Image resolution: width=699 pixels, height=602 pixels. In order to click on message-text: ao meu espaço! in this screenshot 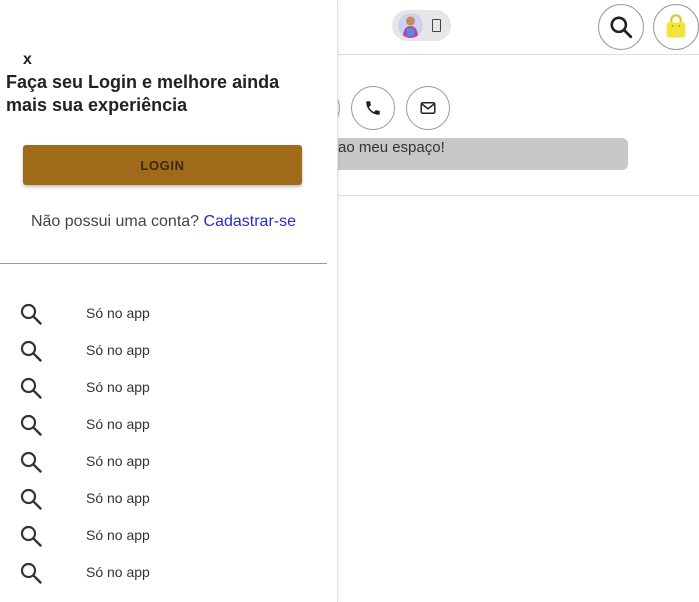, I will do `click(391, 147)`.